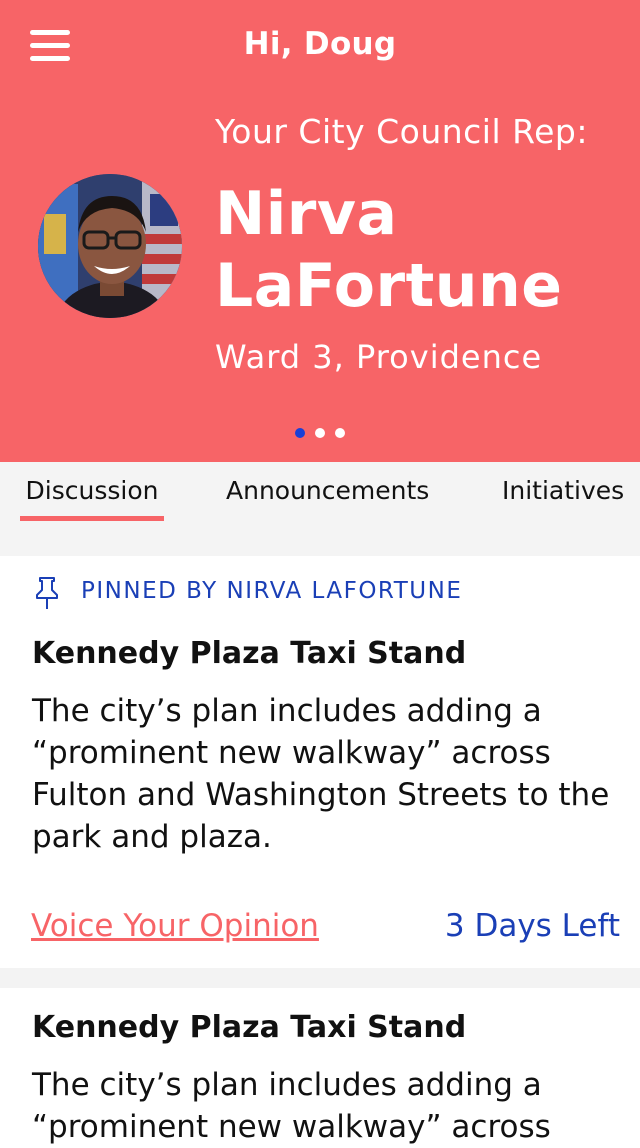 The width and height of the screenshot is (640, 1148). Describe the element at coordinates (388, 250) in the screenshot. I see `rep-name: Nirva LaFortune` at that location.